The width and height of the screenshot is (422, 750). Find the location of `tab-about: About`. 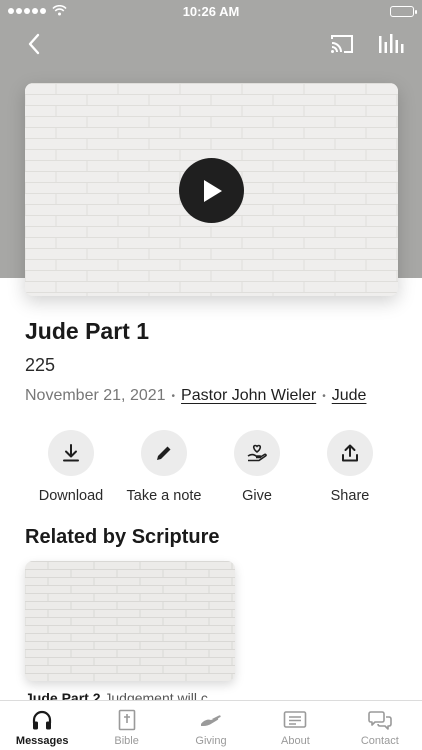

tab-about: About is located at coordinates (295, 725).